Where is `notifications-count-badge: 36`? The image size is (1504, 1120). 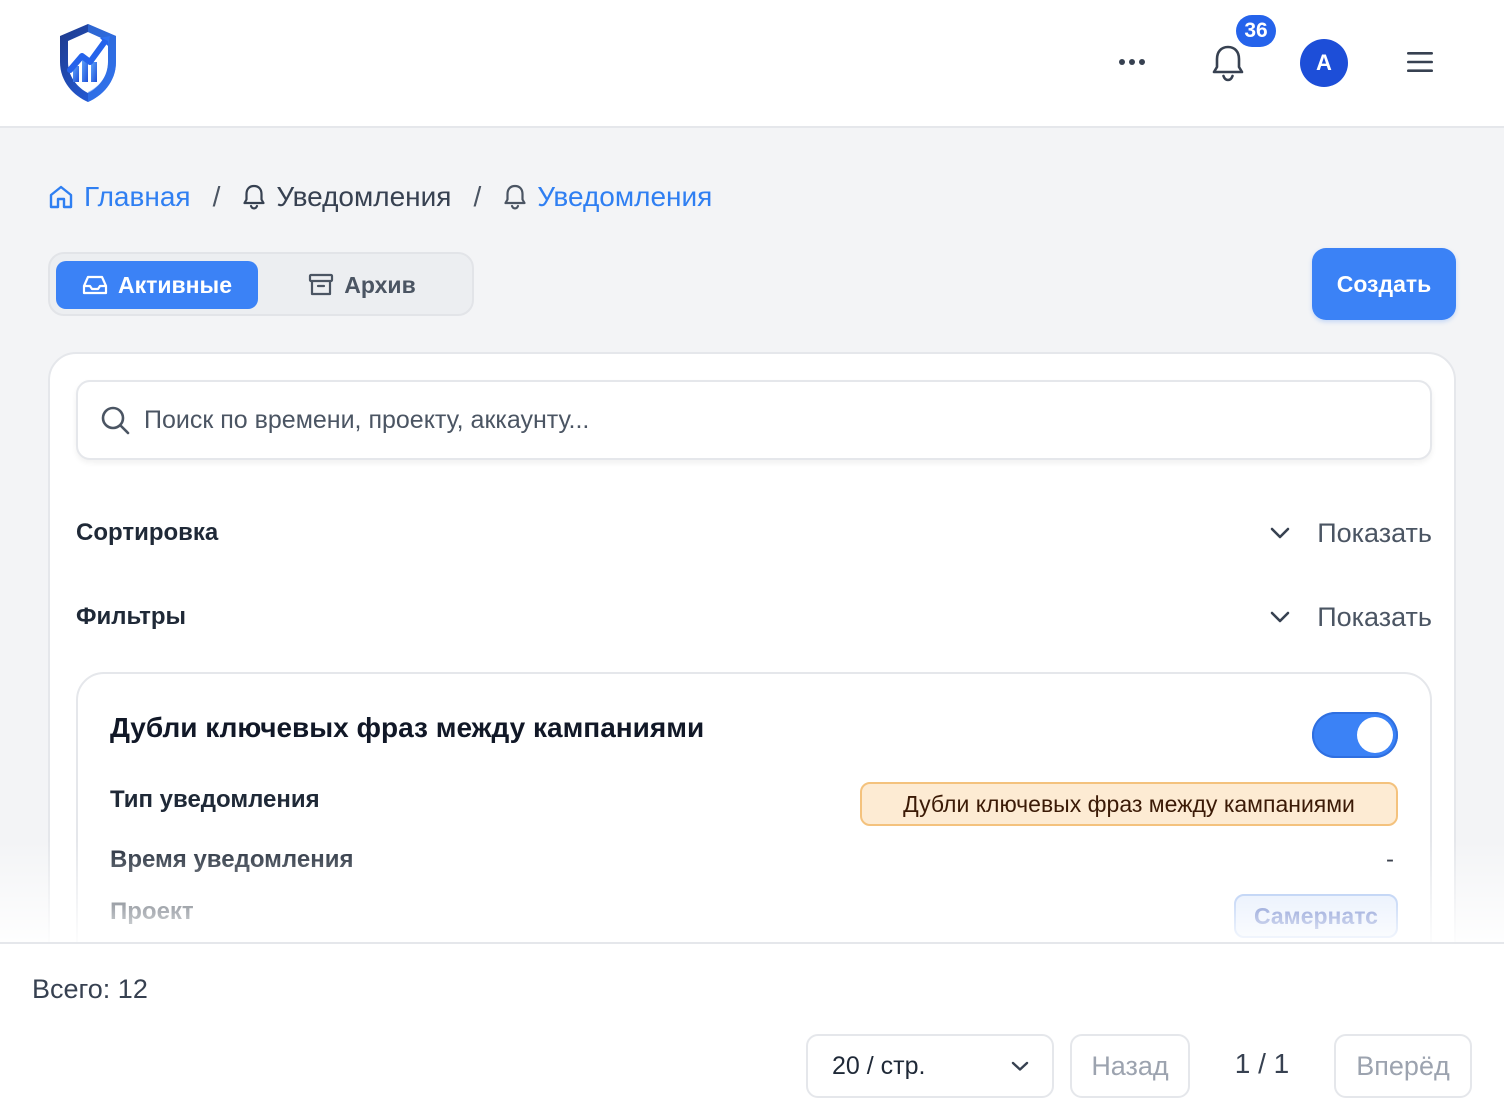 notifications-count-badge: 36 is located at coordinates (1256, 31).